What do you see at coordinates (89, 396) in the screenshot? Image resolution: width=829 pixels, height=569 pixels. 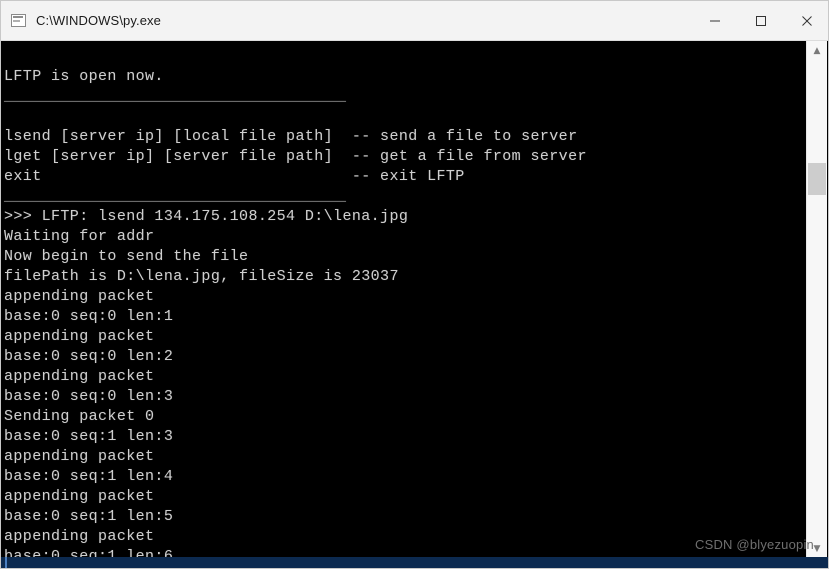 I see `console-line: base:0 seq:0 len:3` at bounding box center [89, 396].